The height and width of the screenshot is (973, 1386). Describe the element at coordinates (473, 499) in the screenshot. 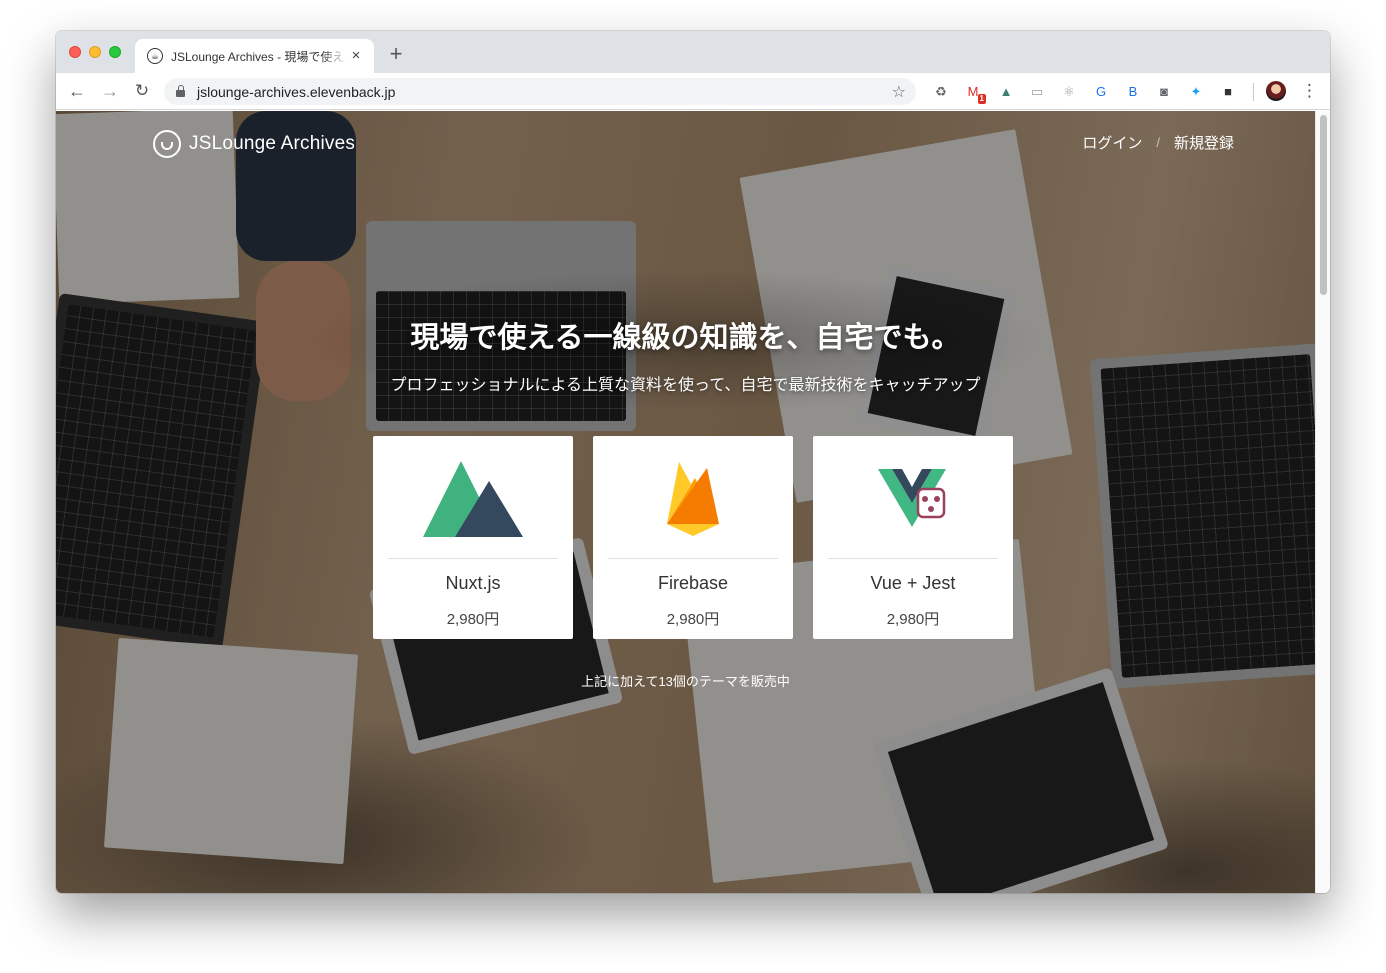

I see `nuxt-logo-icon` at that location.